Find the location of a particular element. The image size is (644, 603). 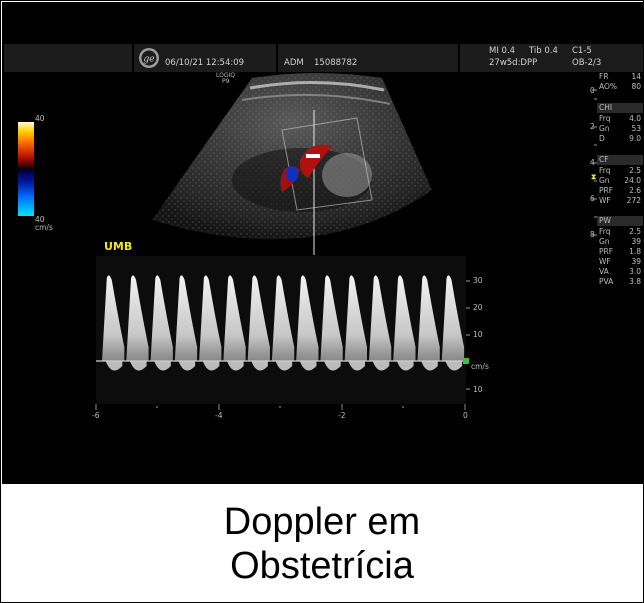

depth-mark-2: 2 is located at coordinates (592, 126).